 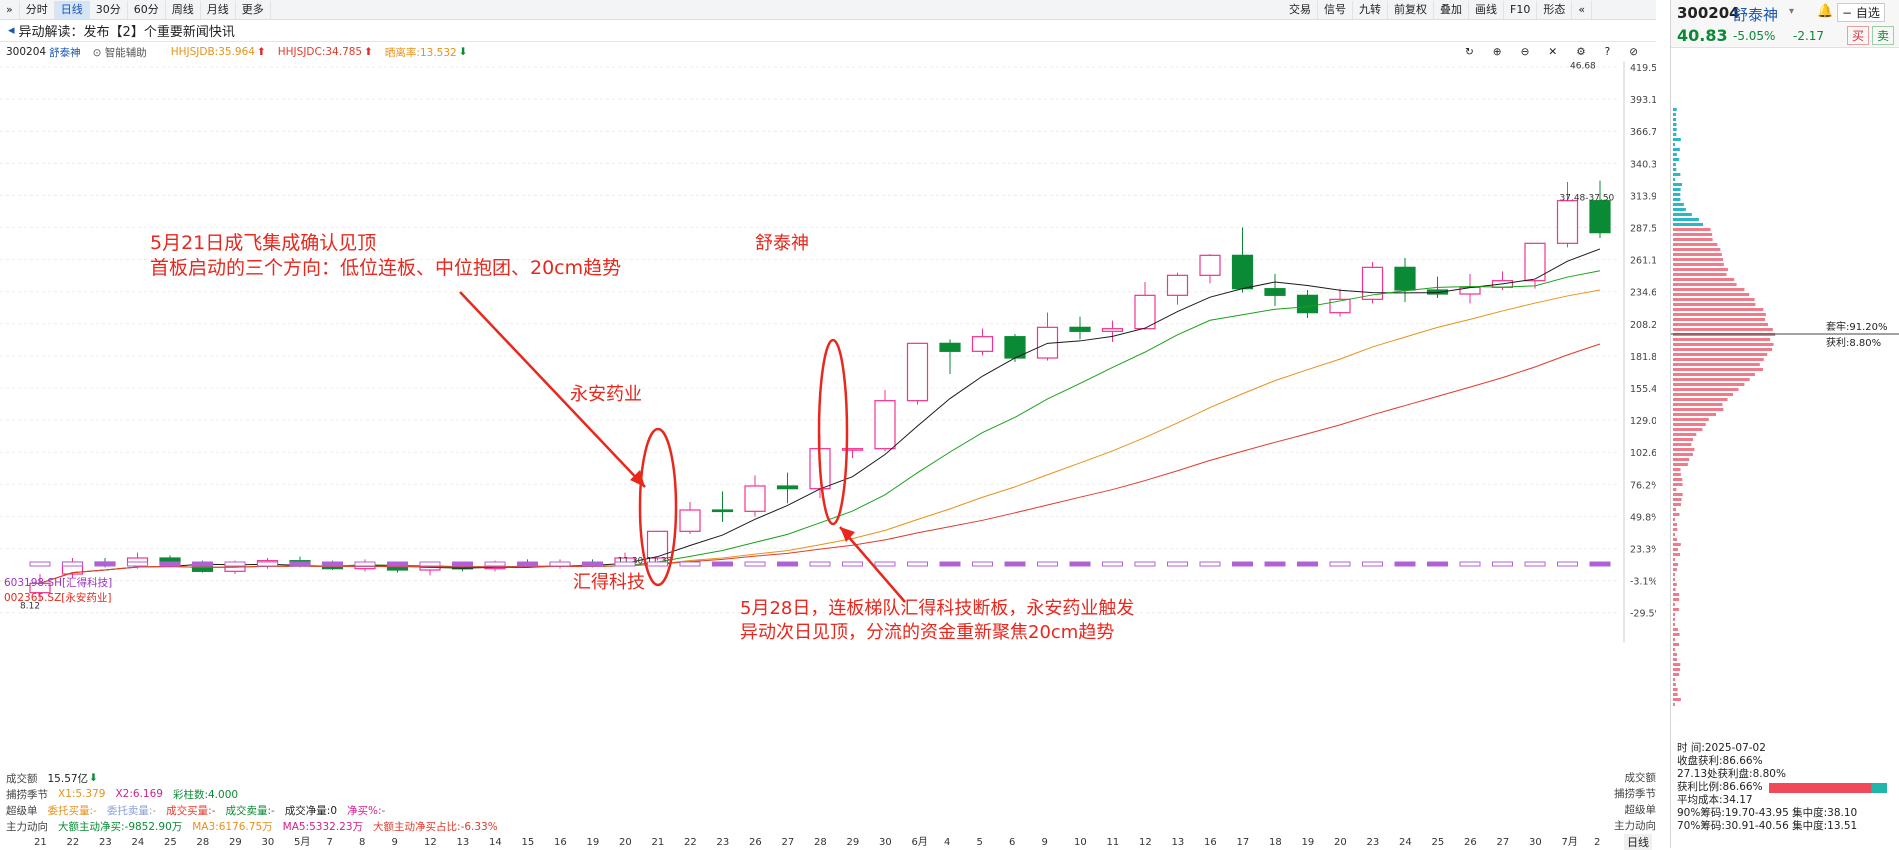 What do you see at coordinates (1178, 842) in the screenshot?
I see `x-tick-label: 13` at bounding box center [1178, 842].